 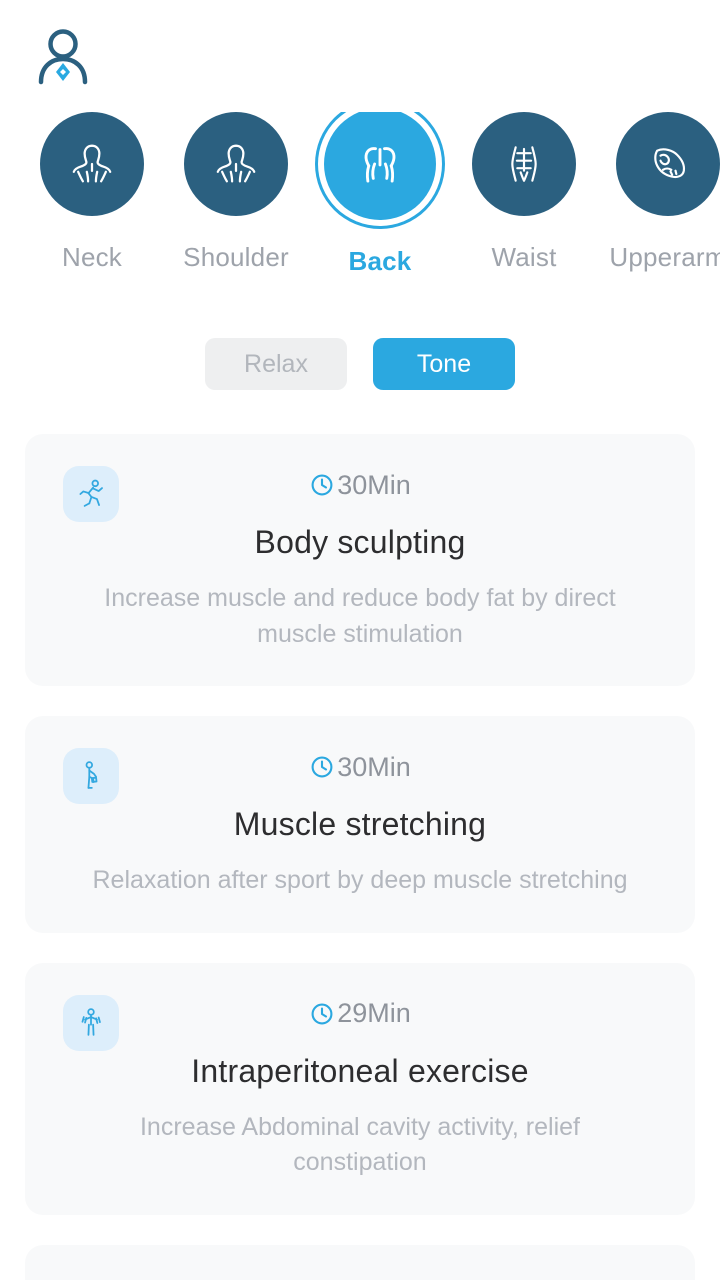 I want to click on tone-mode-button: Tone, so click(x=444, y=364).